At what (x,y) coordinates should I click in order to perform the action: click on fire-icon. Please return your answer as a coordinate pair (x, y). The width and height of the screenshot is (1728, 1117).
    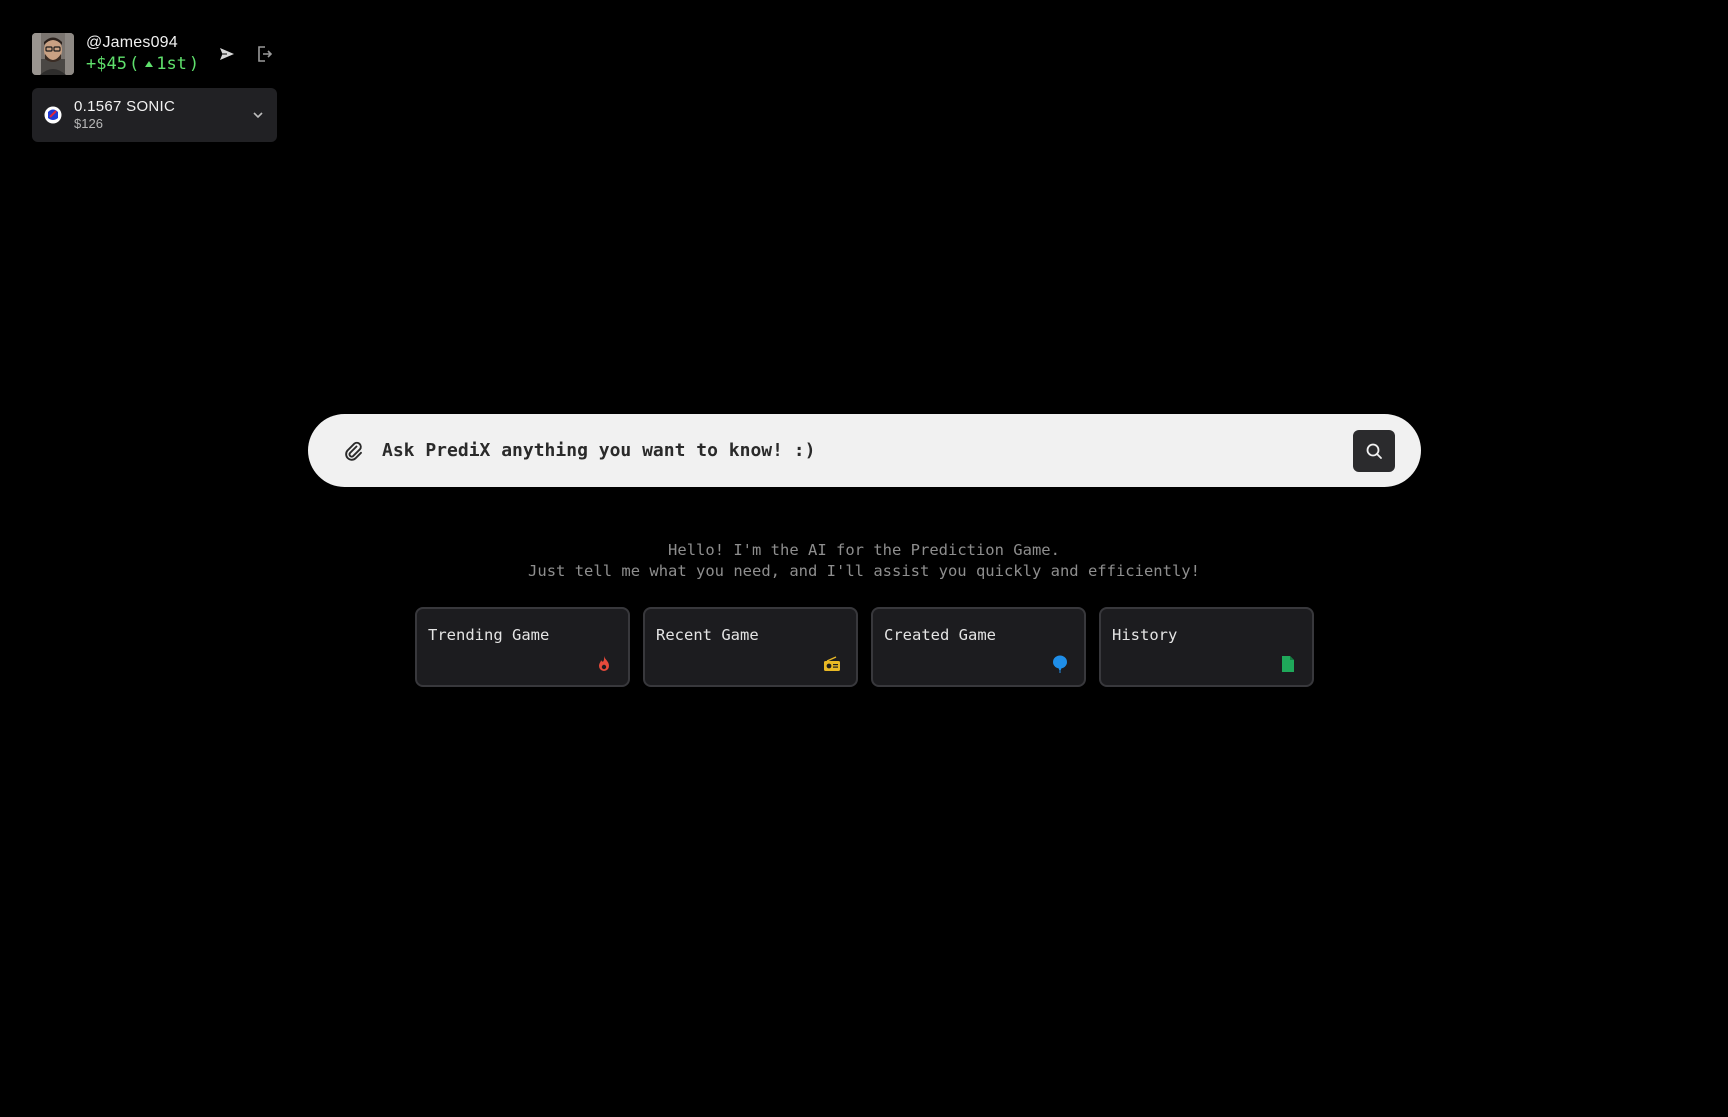
    Looking at the image, I should click on (604, 663).